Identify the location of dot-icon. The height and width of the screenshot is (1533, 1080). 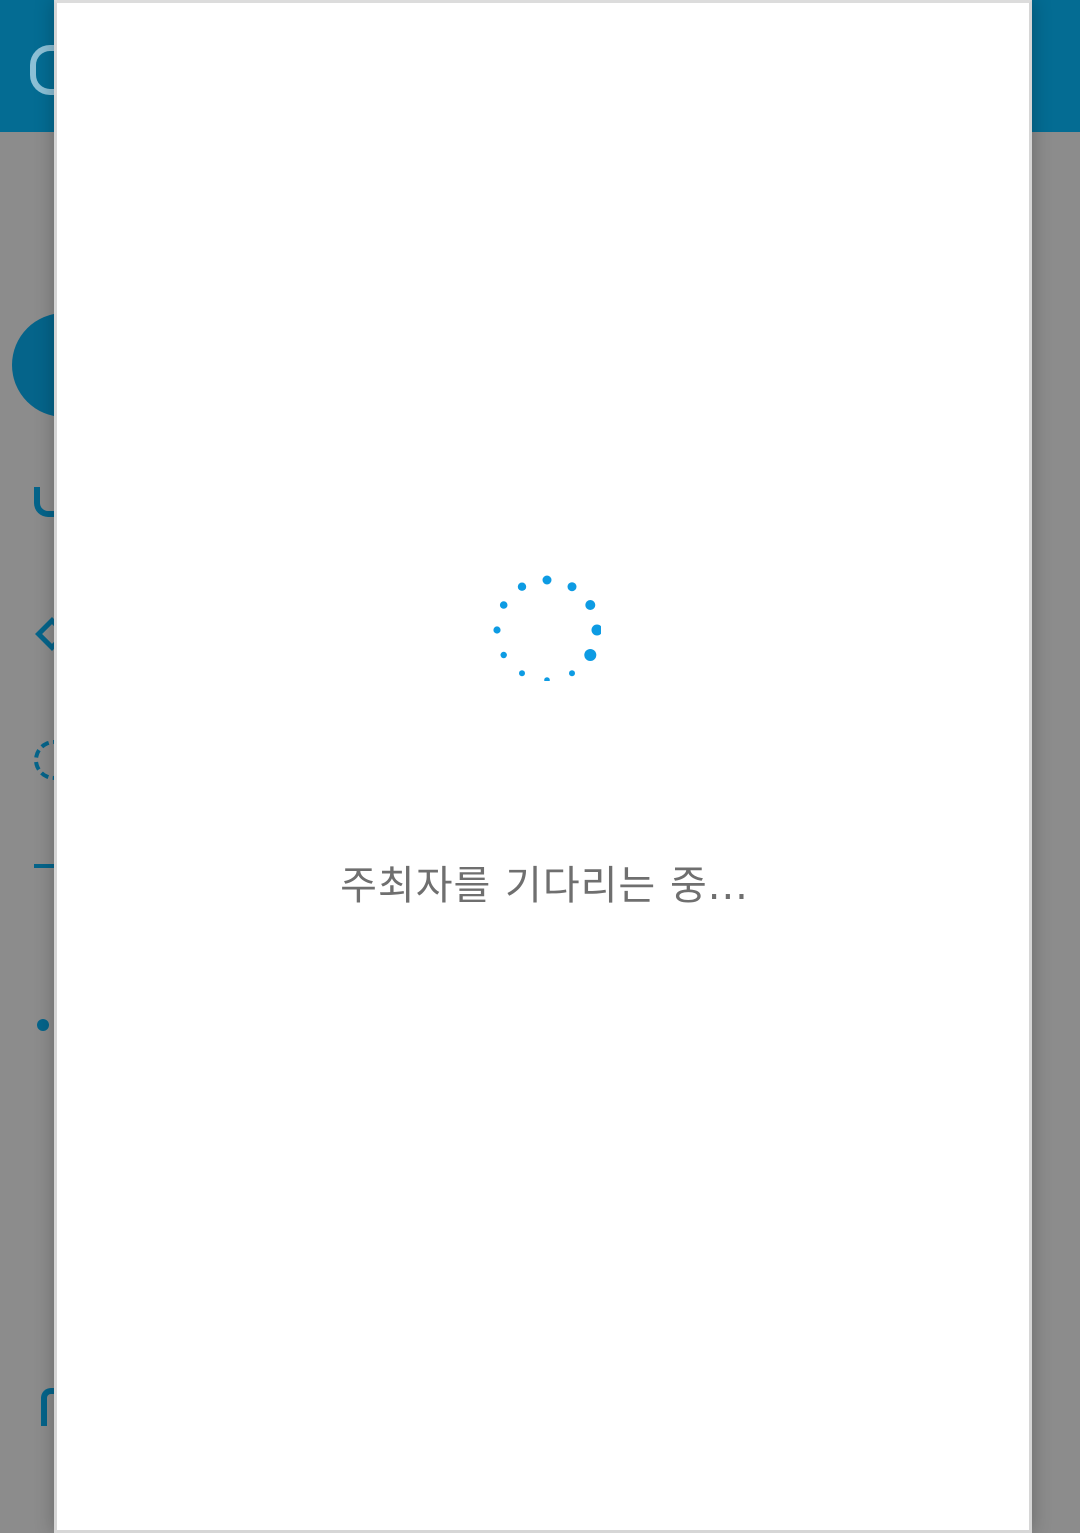
(43, 1025).